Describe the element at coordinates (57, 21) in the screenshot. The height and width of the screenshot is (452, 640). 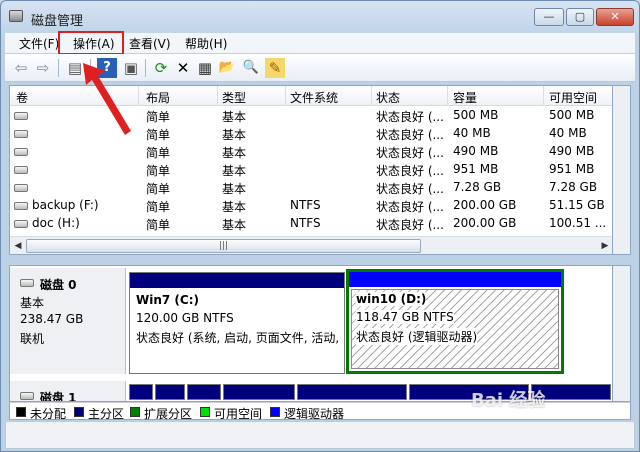
I see `window-title: 磁盘管理` at that location.